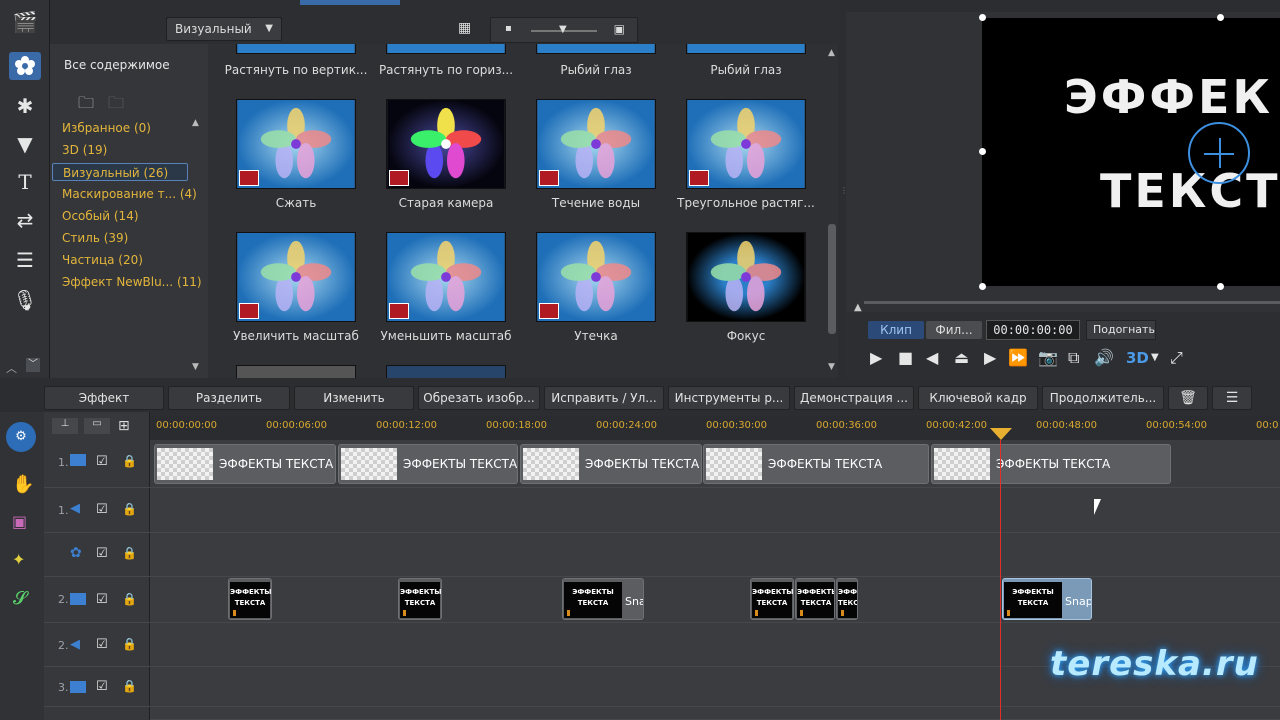  Describe the element at coordinates (596, 277) in the screenshot. I see `effect-thumbnail-leak` at that location.